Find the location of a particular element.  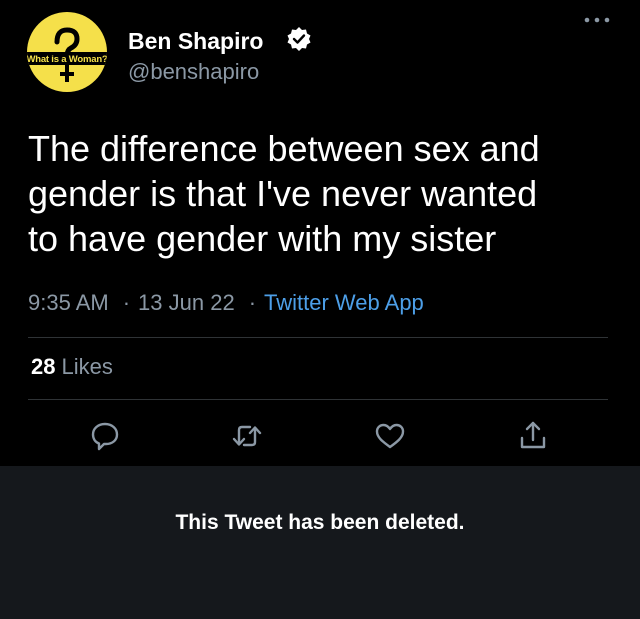

reply-icon is located at coordinates (105, 436).